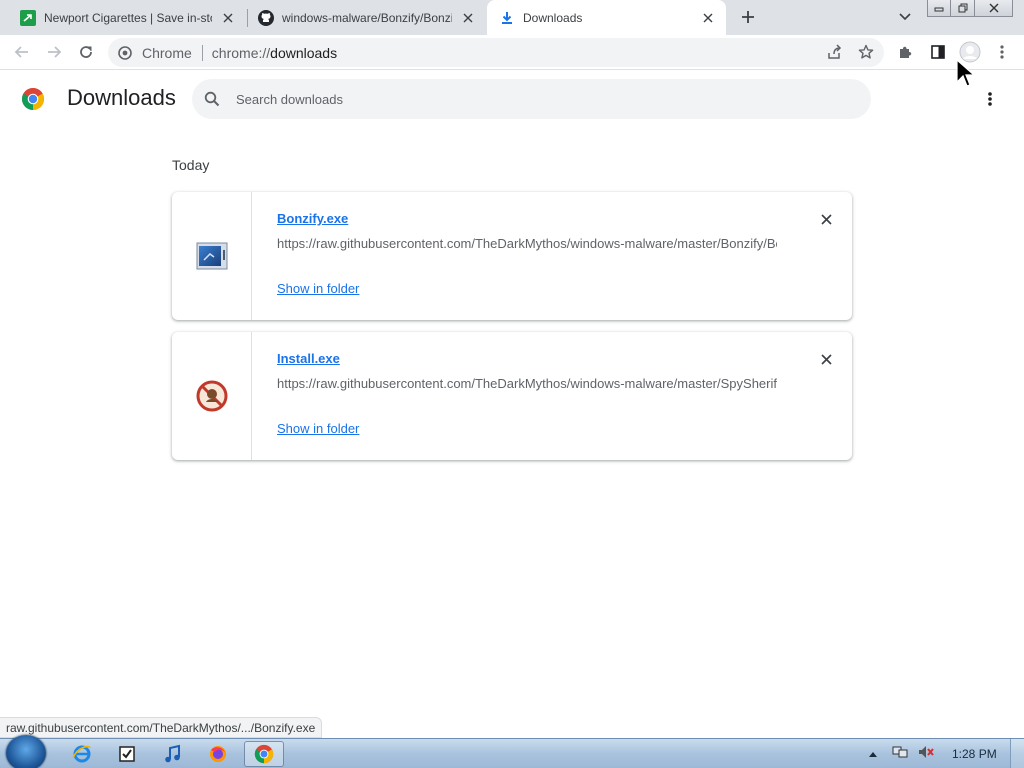 Image resolution: width=1024 pixels, height=768 pixels. What do you see at coordinates (994, 8) in the screenshot?
I see `close-window-button` at bounding box center [994, 8].